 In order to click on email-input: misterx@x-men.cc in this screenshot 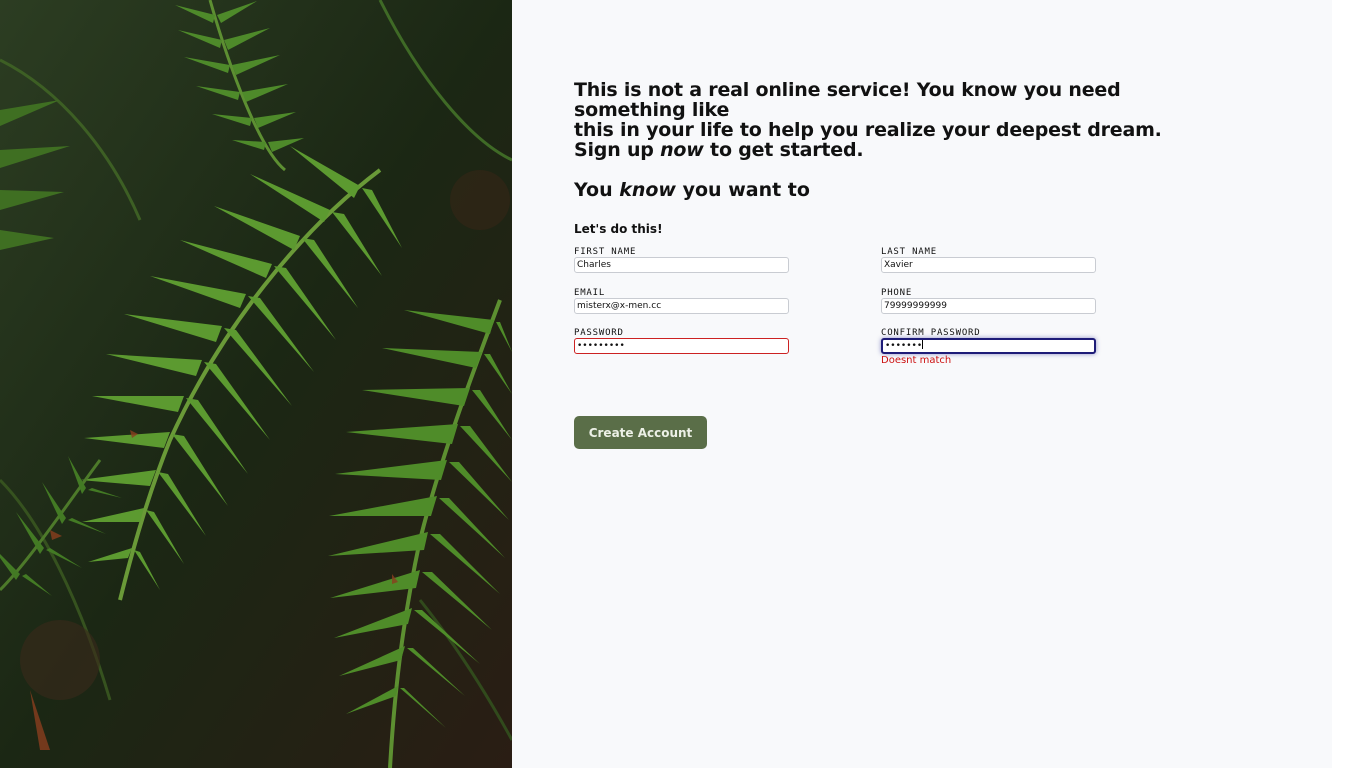, I will do `click(681, 306)`.